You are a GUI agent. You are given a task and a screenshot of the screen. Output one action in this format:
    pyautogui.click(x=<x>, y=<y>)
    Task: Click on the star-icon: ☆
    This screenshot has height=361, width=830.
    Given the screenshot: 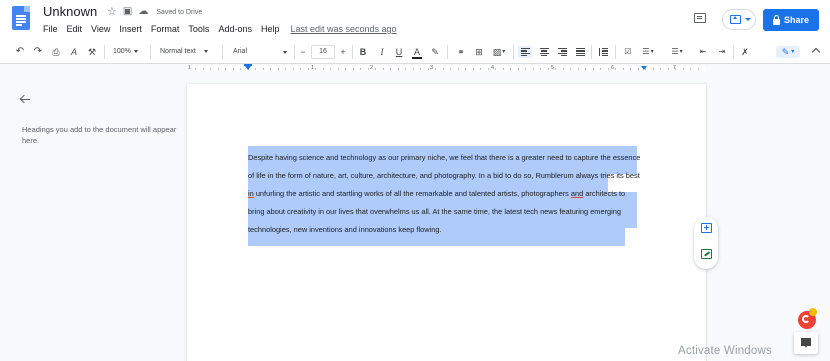 What is the action you would take?
    pyautogui.click(x=112, y=12)
    